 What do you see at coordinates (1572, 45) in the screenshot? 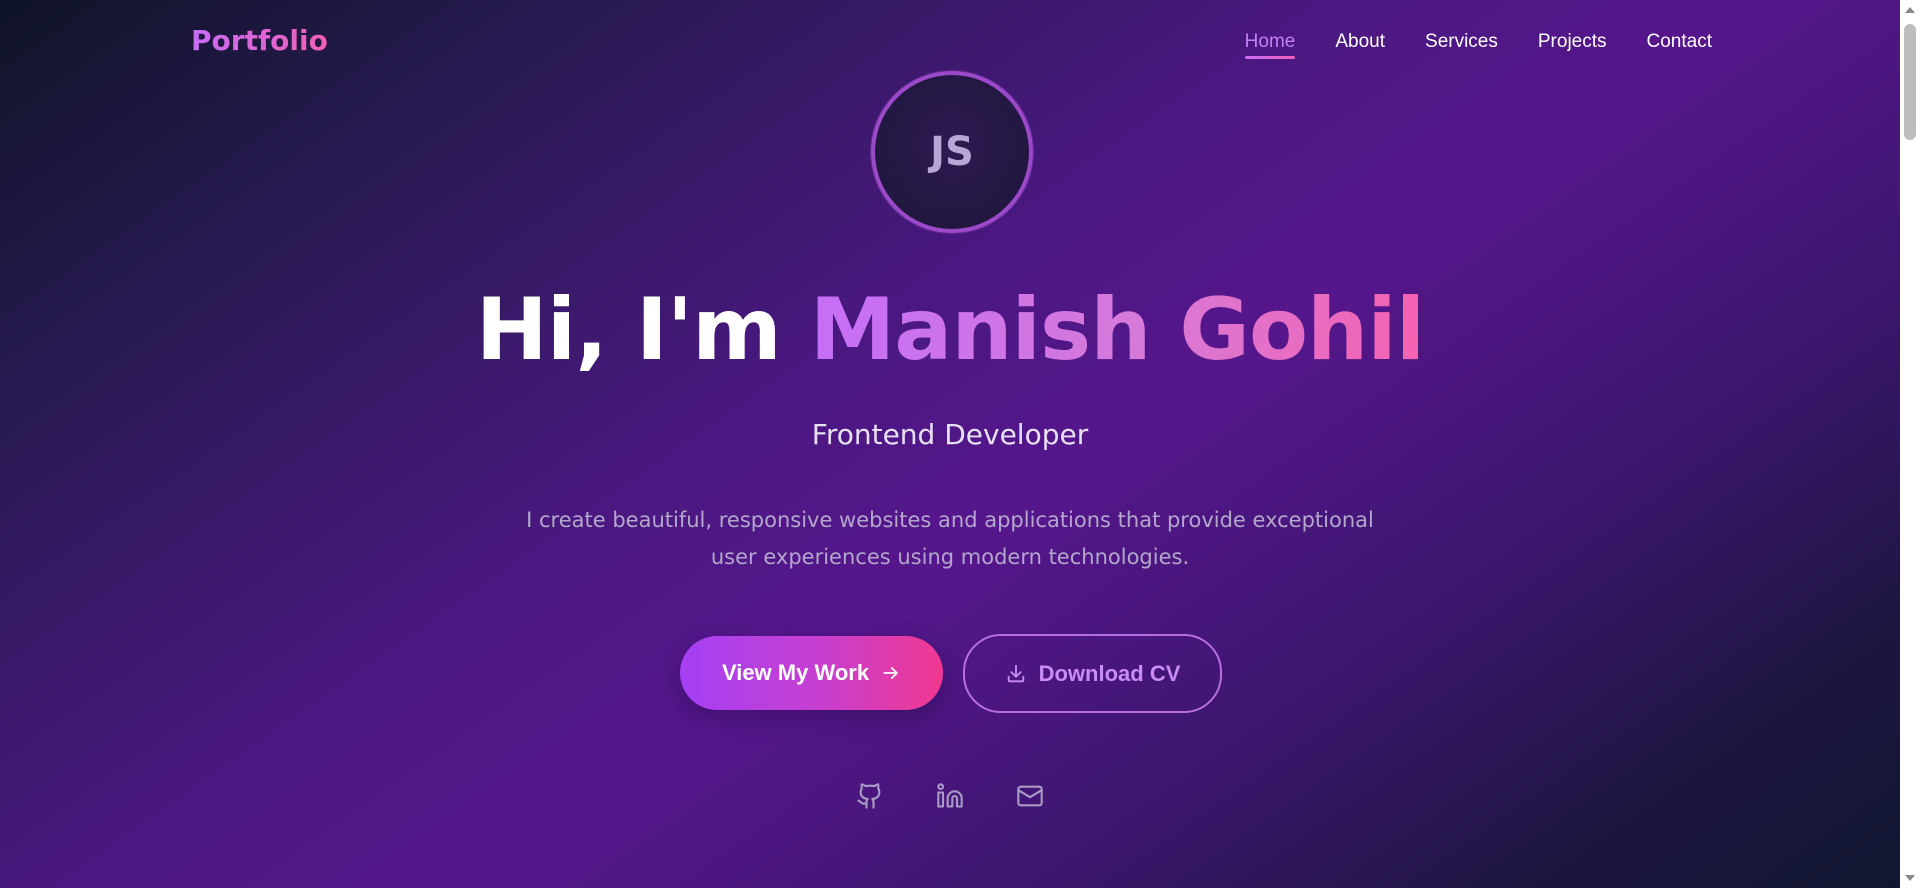
I see `nav-link-projects: Projects` at bounding box center [1572, 45].